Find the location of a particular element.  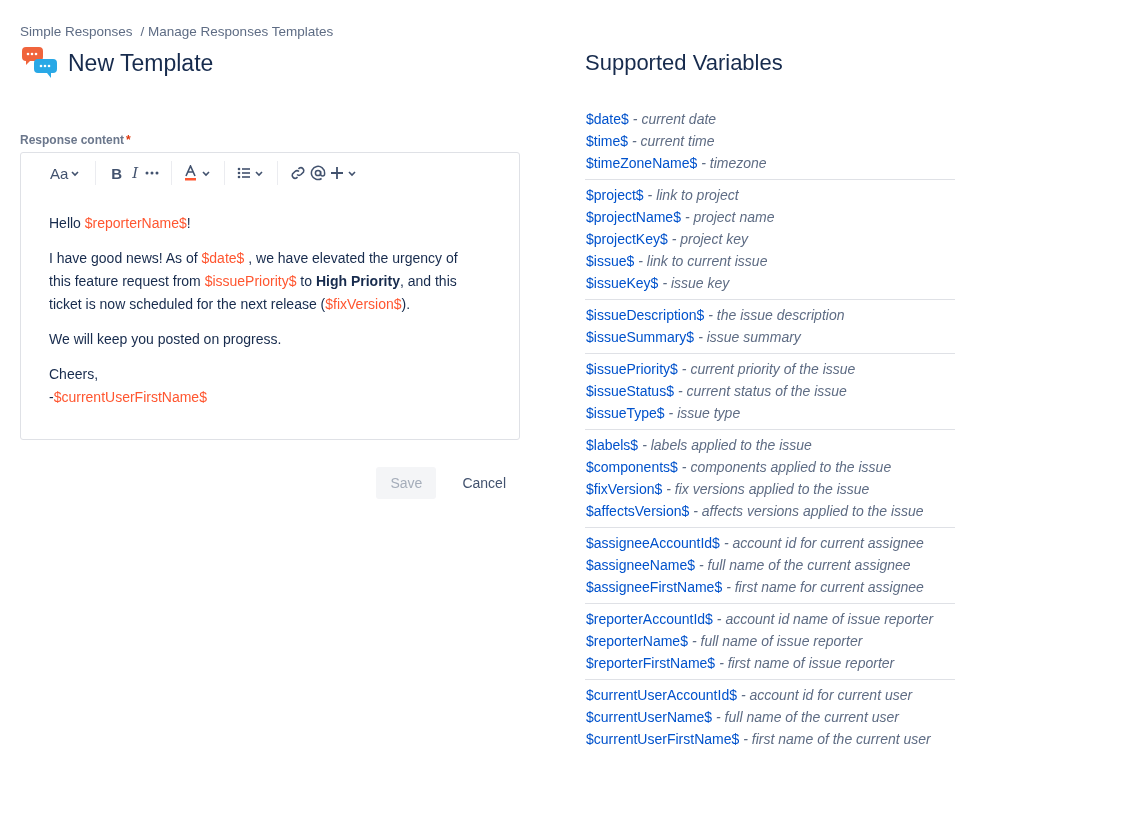

section-title: Supported Variables is located at coordinates (684, 63).